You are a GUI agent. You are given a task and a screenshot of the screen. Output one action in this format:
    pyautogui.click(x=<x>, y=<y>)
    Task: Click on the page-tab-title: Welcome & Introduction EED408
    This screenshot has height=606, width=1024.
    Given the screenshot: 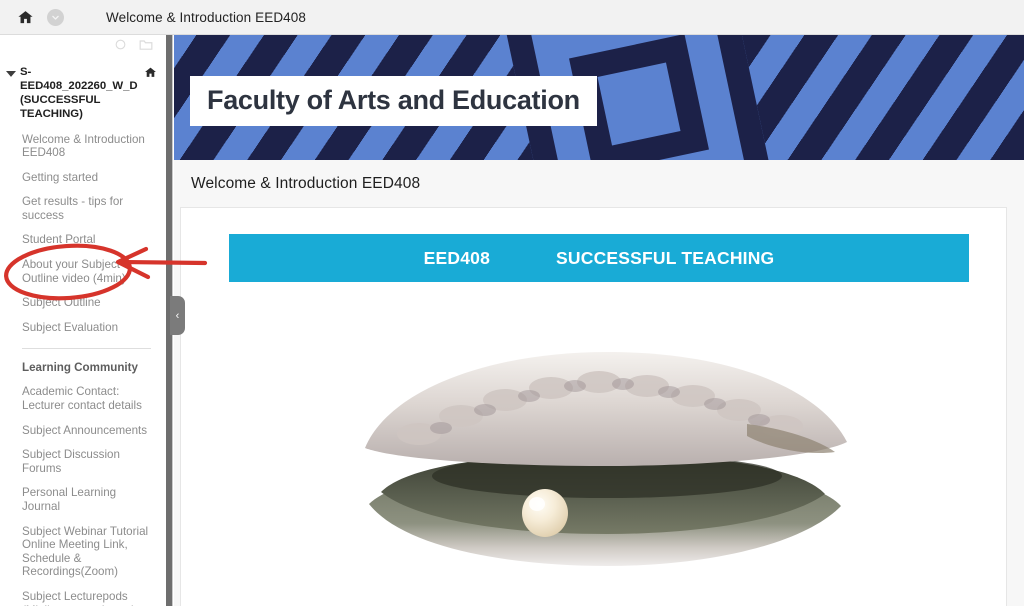 What is the action you would take?
    pyautogui.click(x=206, y=17)
    